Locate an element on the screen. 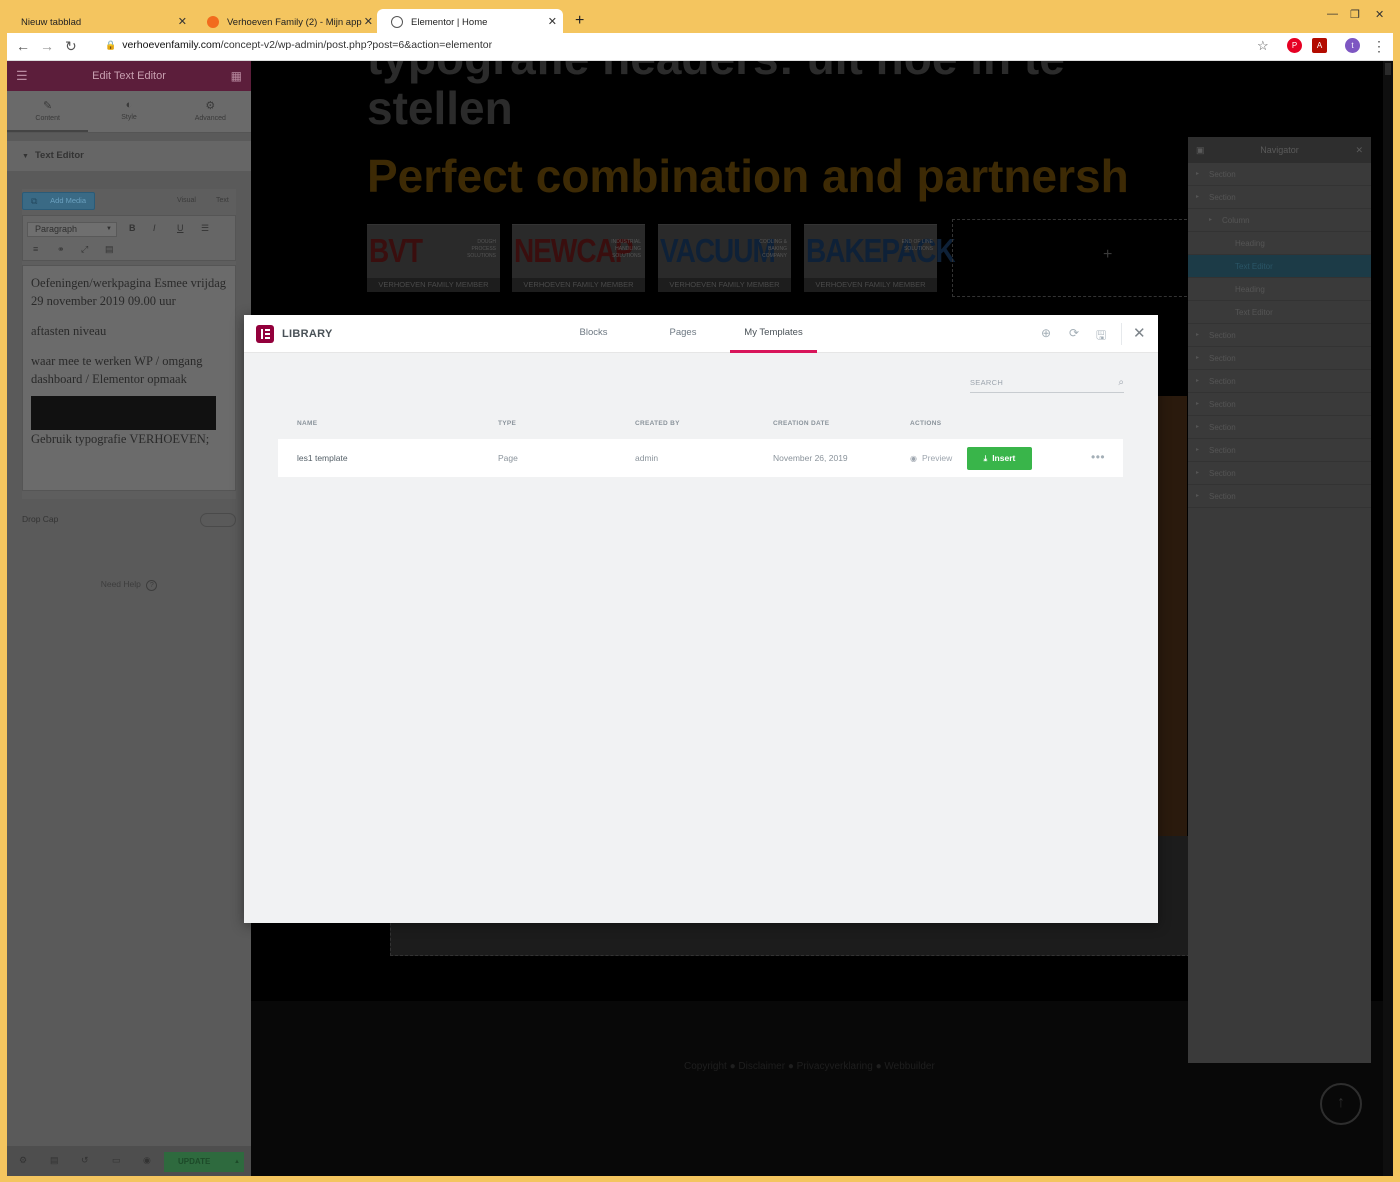  scrollbar is located at coordinates (1388, 618).